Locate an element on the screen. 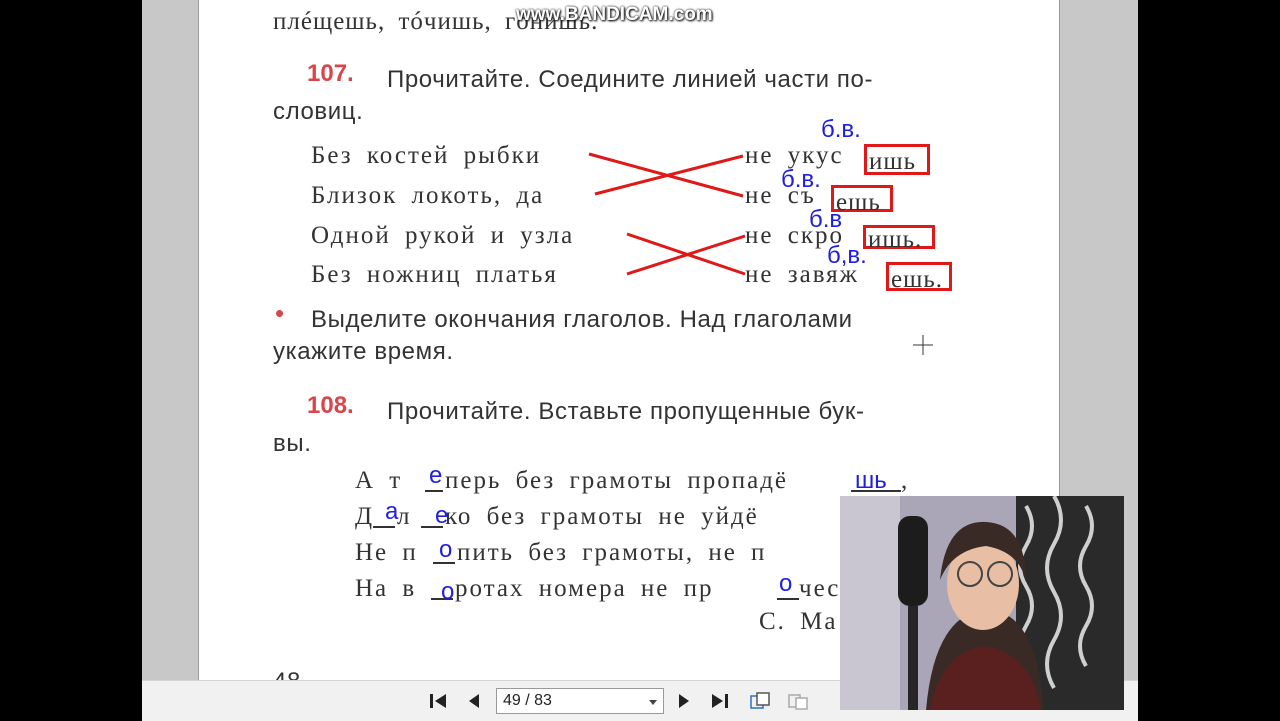 This screenshot has width=1280, height=721. poem-line-1-mid: перь без грамоты пропадё is located at coordinates (617, 480).